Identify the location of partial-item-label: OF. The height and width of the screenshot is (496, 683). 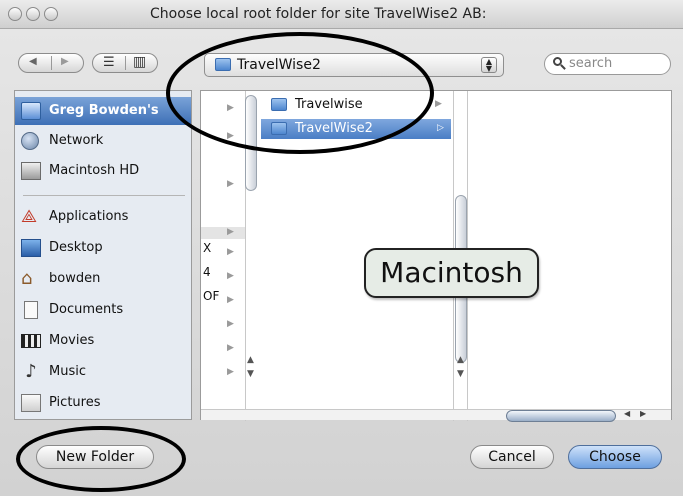
(211, 296).